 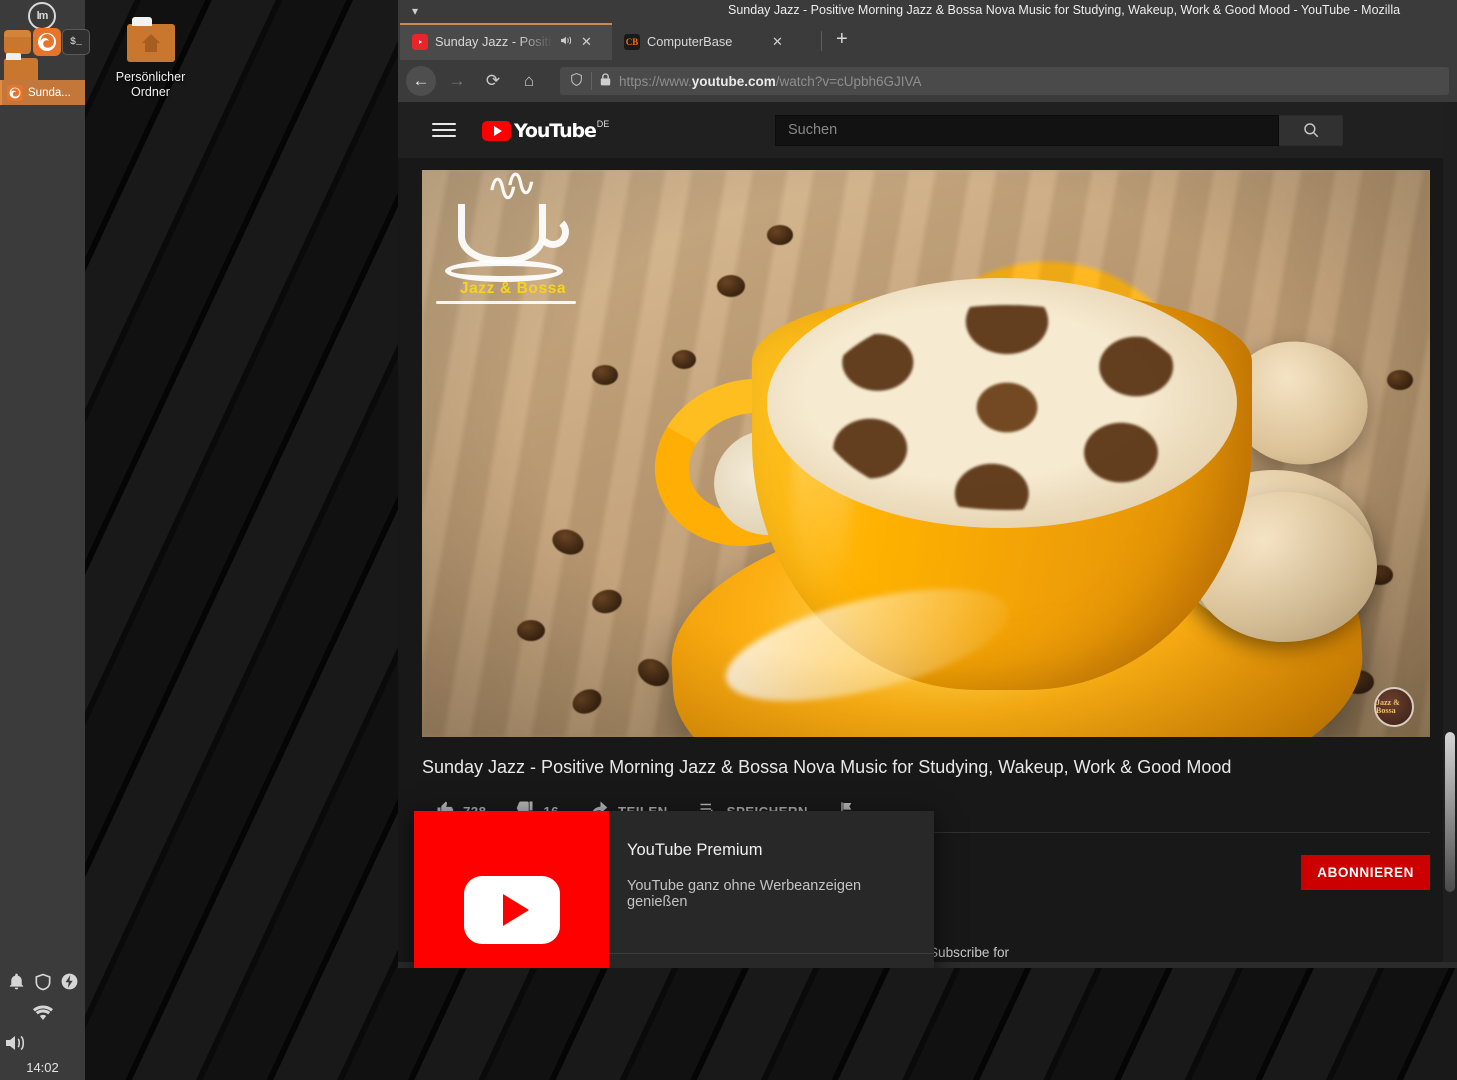 What do you see at coordinates (1027, 130) in the screenshot?
I see `search-input` at bounding box center [1027, 130].